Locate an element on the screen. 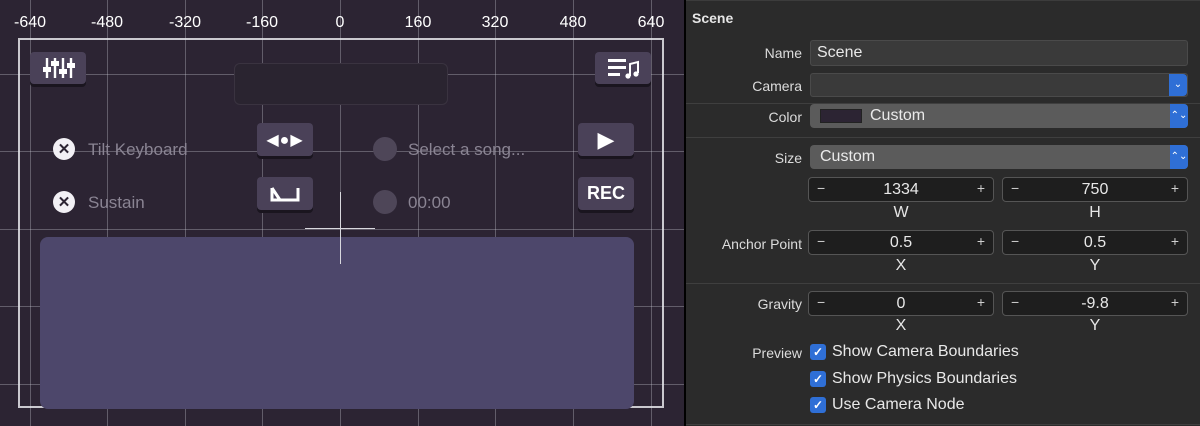 The height and width of the screenshot is (426, 1200). sustain-label: Sustain is located at coordinates (116, 202).